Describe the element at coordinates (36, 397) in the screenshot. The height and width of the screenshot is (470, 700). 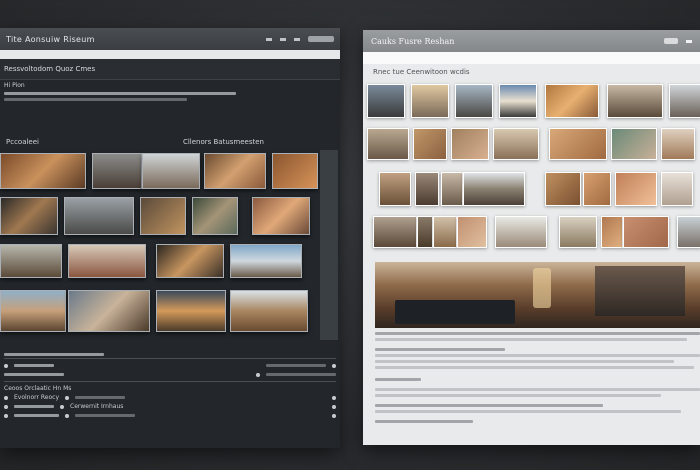
I see `footer-item: Evolnorr Reocy` at that location.